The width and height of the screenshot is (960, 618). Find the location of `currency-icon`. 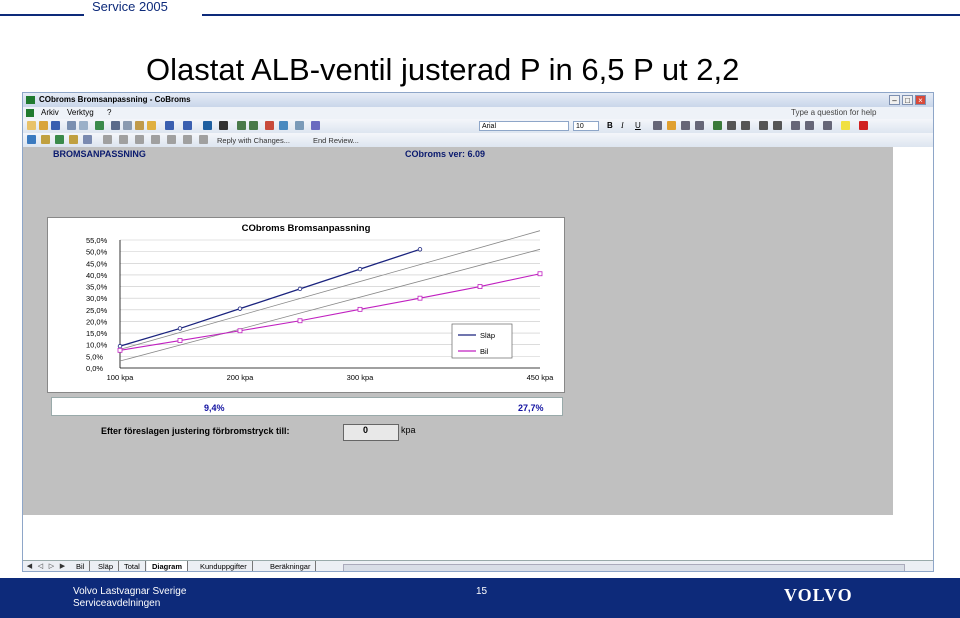

currency-icon is located at coordinates (717, 125).